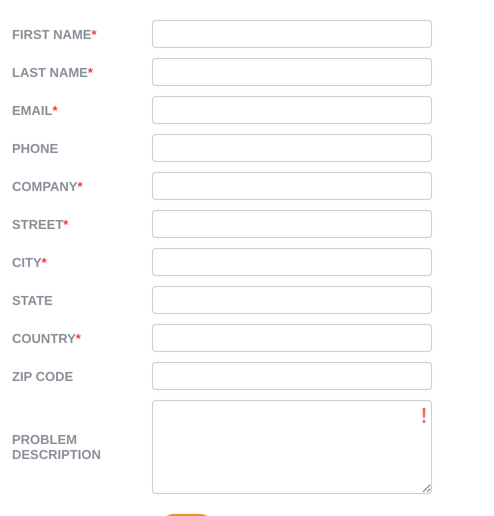 This screenshot has width=494, height=516. What do you see at coordinates (33, 300) in the screenshot?
I see `field-label: STATE` at bounding box center [33, 300].